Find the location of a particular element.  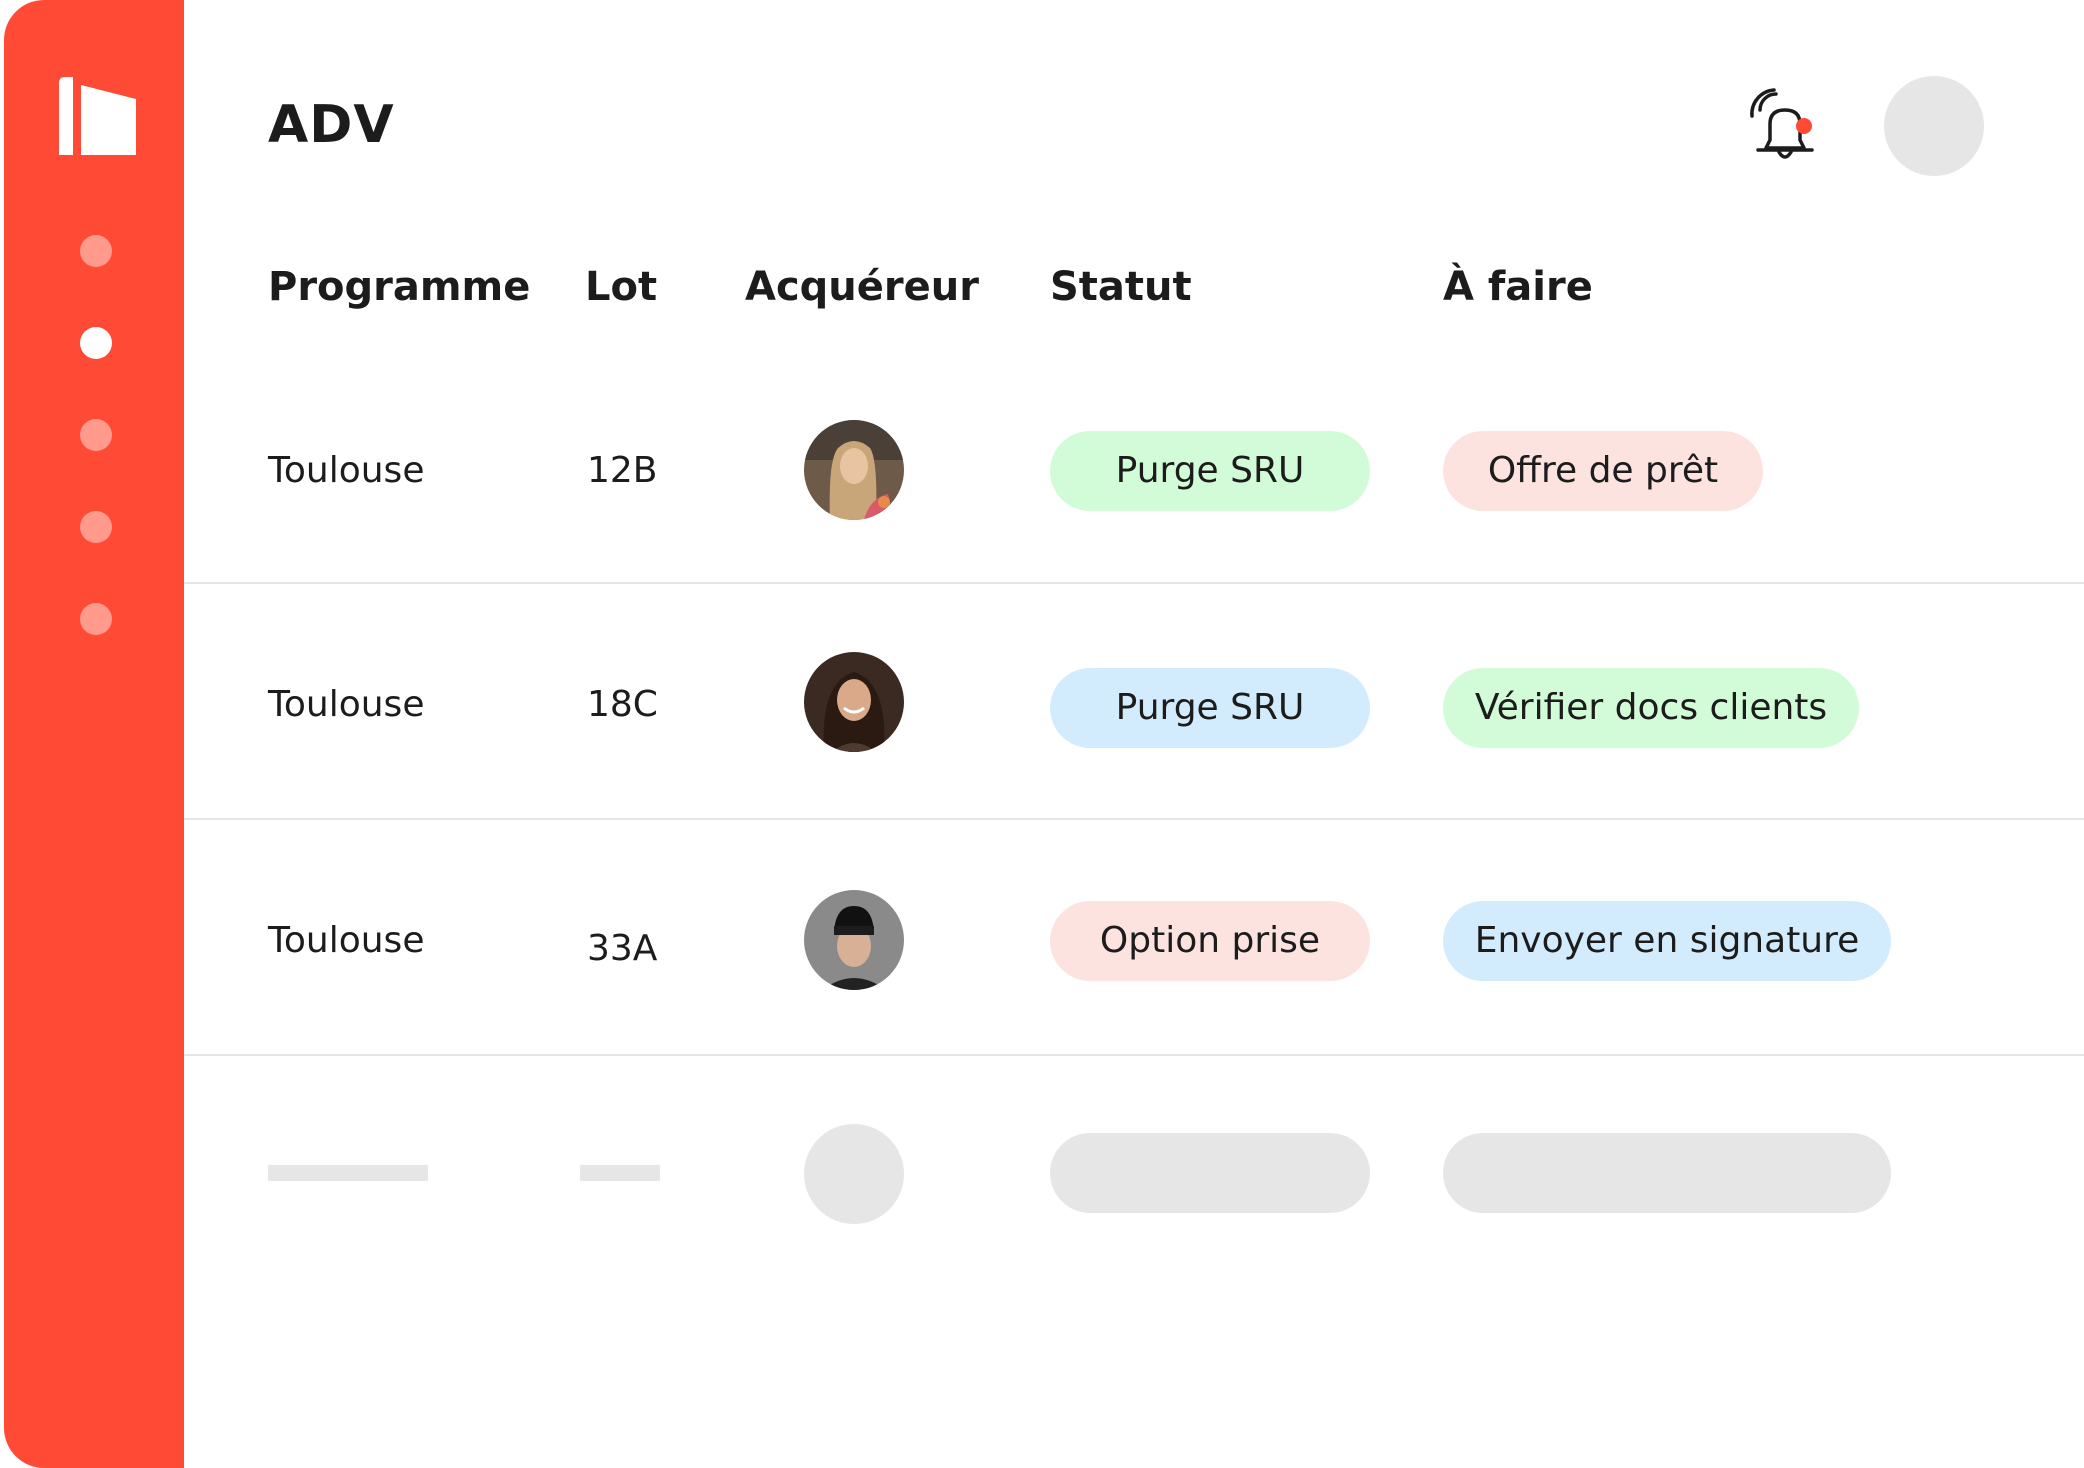

column-header-a-faire: À faire is located at coordinates (1518, 287).